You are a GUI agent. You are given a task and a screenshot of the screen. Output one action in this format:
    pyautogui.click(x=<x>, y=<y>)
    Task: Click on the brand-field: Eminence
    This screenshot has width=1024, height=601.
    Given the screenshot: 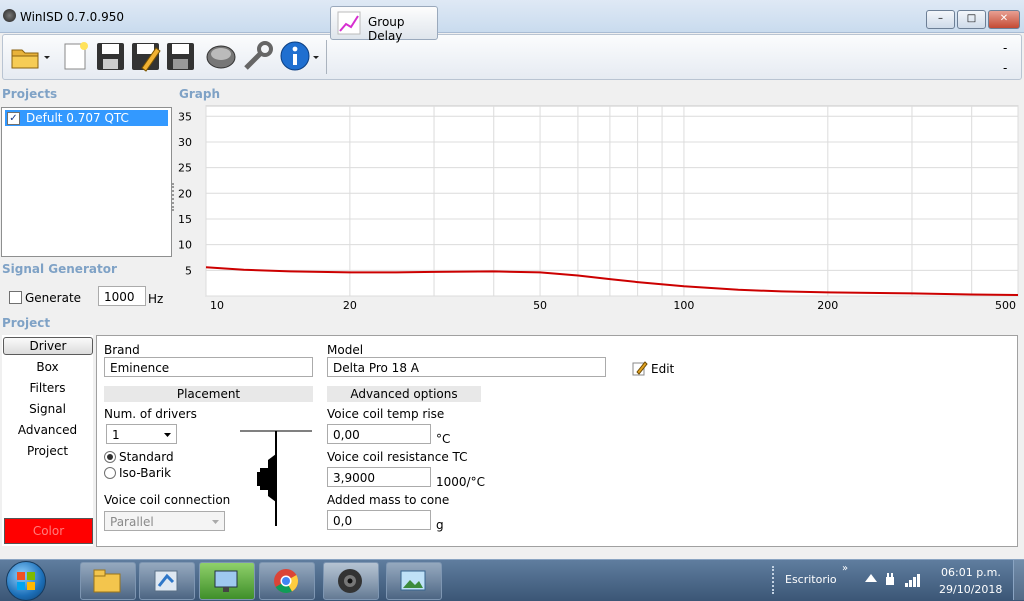 What is the action you would take?
    pyautogui.click(x=208, y=367)
    